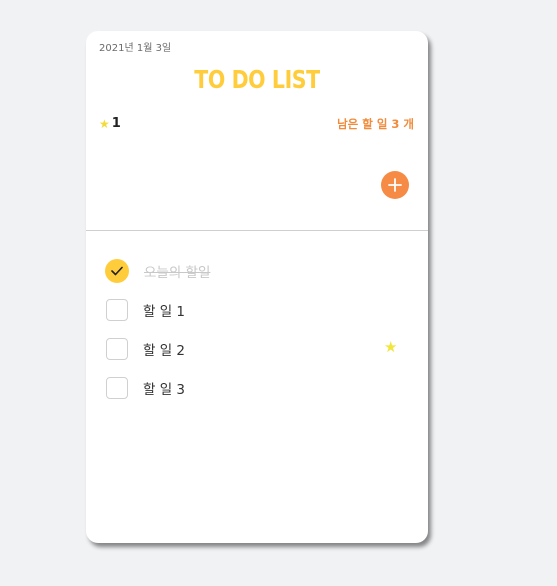 This screenshot has height=586, width=557. What do you see at coordinates (164, 310) in the screenshot?
I see `todo-text: 할 일 1` at bounding box center [164, 310].